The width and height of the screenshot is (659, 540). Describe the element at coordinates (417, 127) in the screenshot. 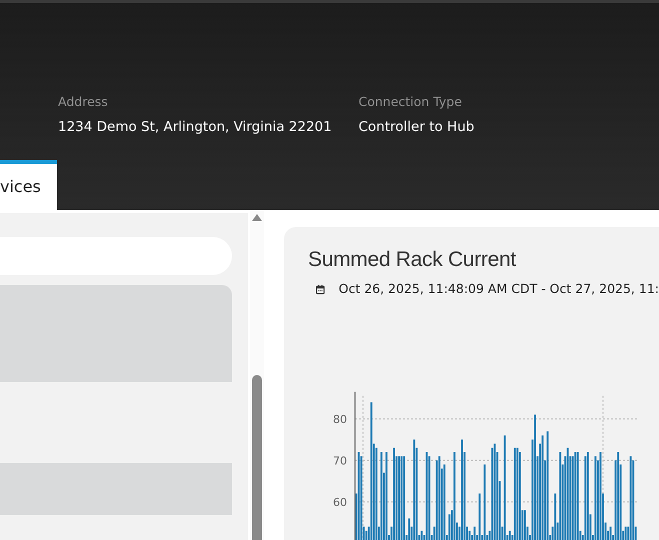

I see `field-value: Controller to Hub` at that location.